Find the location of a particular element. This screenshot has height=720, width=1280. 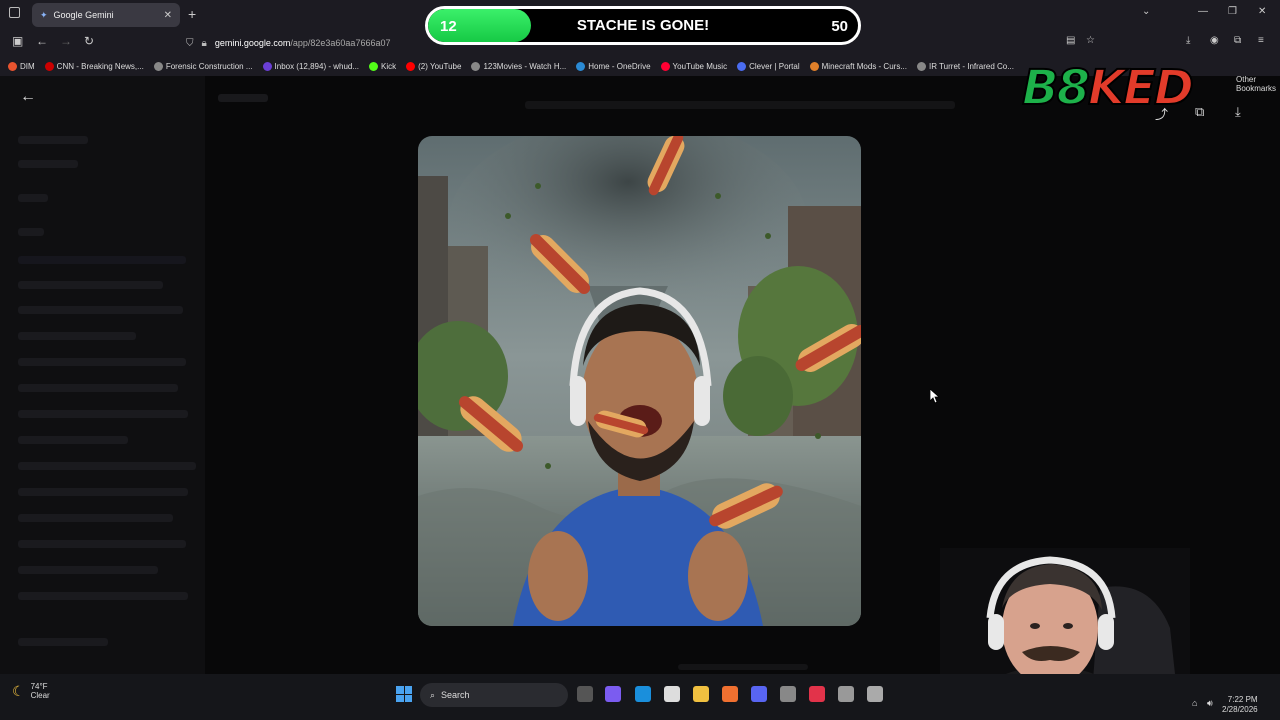

taskbar-search: ⌕ Search is located at coordinates (494, 695).